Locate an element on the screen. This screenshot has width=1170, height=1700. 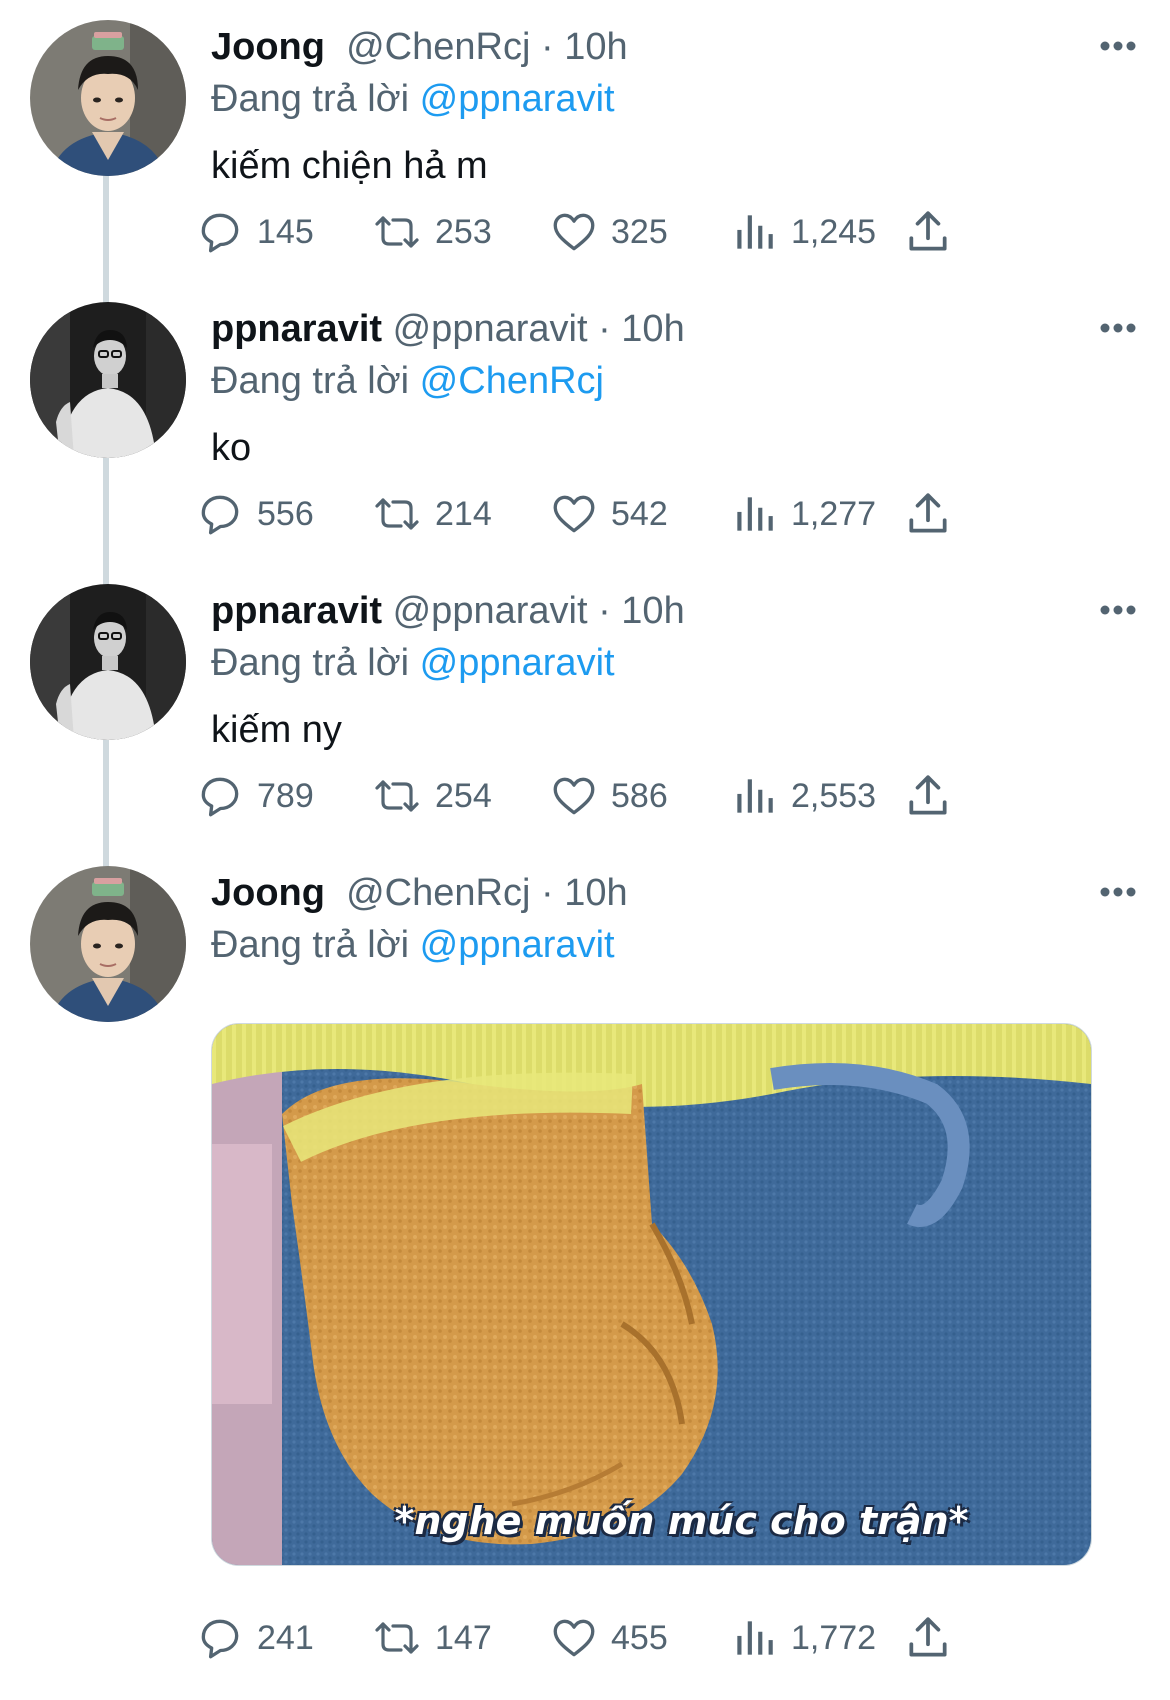
views-button: 1,277 is located at coordinates (802, 514).